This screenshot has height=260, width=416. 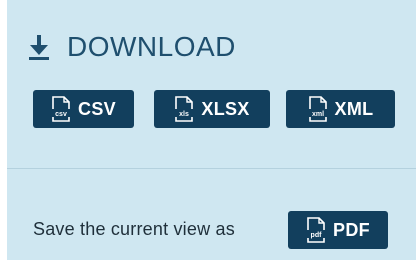 I want to click on download-icon, so click(x=39, y=47).